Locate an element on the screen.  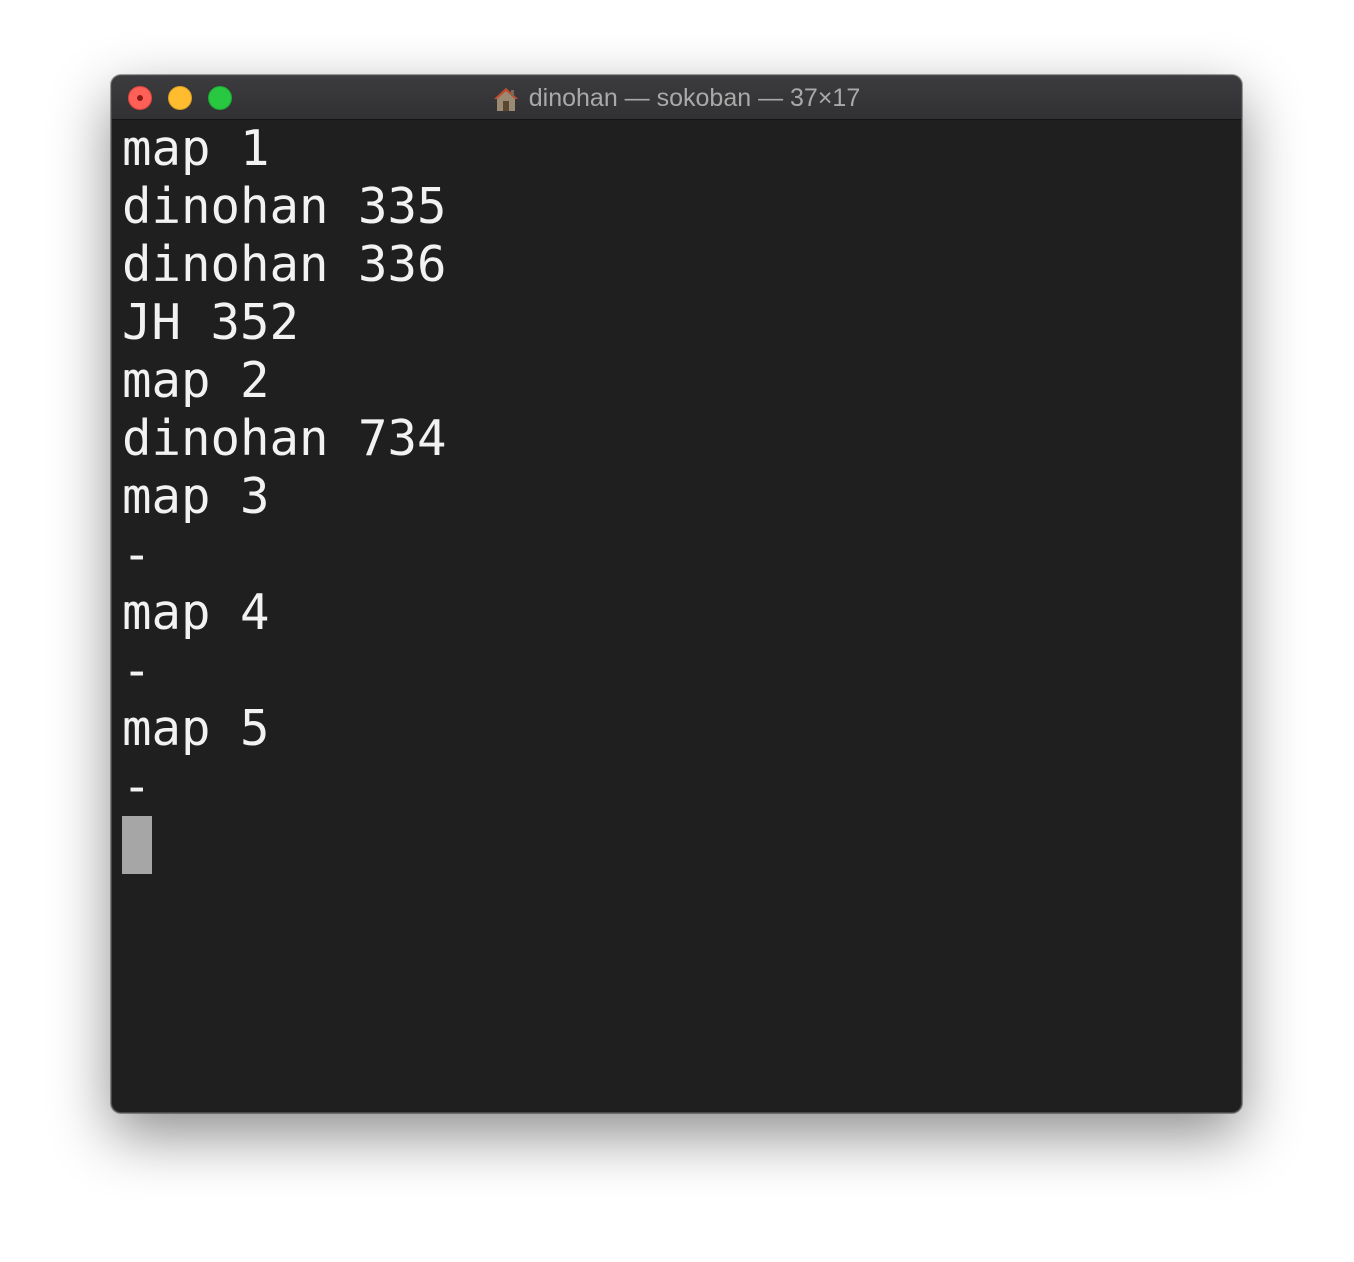
terminal-line: map 2 is located at coordinates (196, 380).